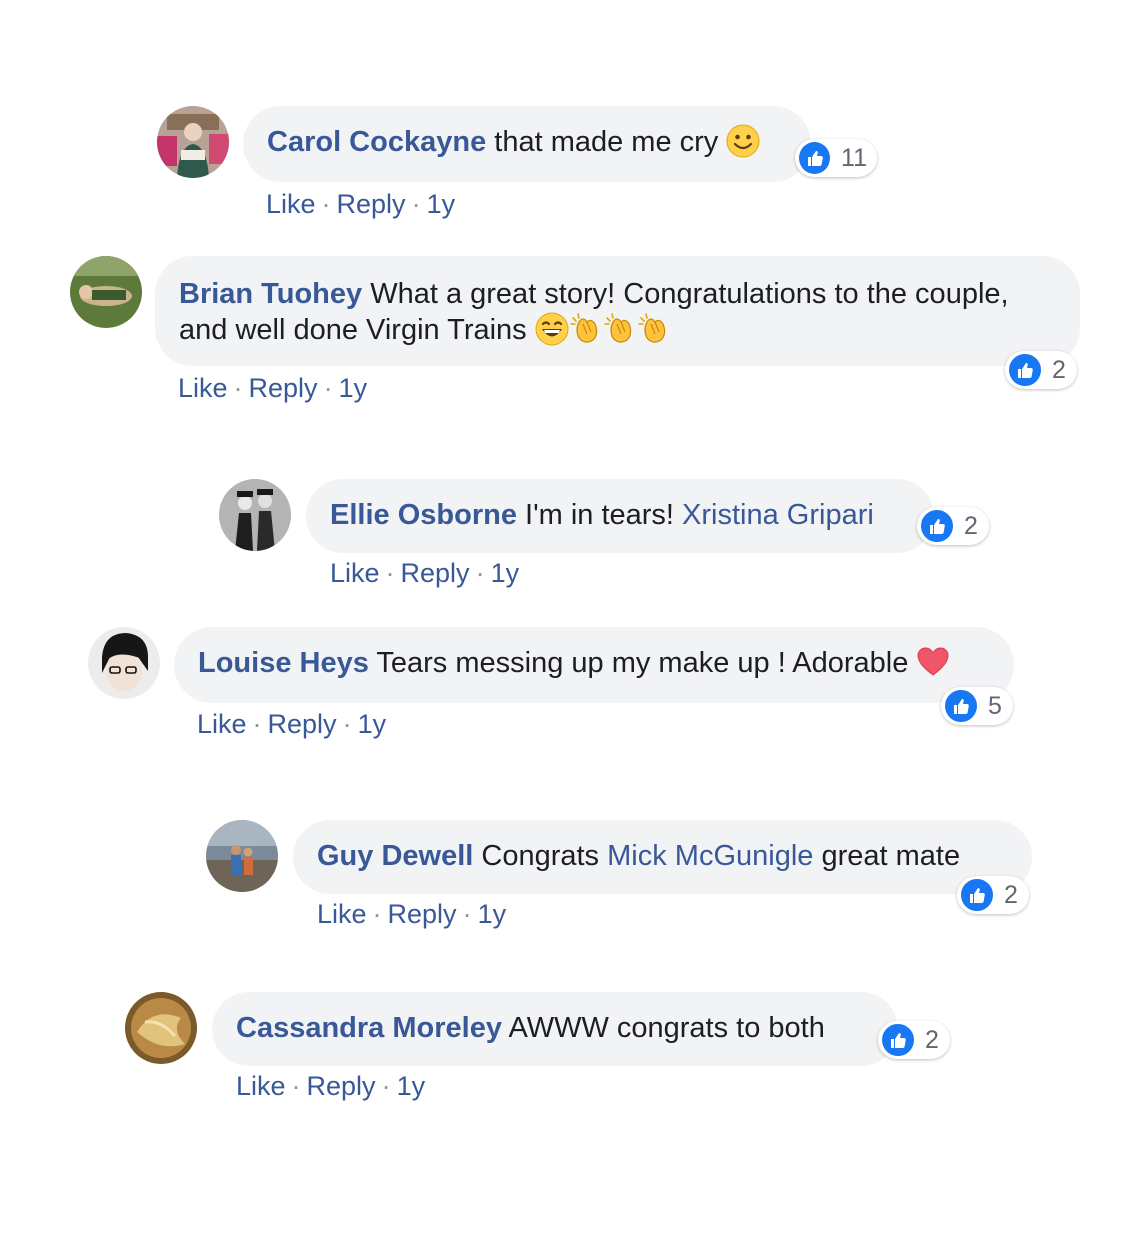  What do you see at coordinates (642, 663) in the screenshot?
I see `comment-text: Tears messing up my make up ! Adorable` at bounding box center [642, 663].